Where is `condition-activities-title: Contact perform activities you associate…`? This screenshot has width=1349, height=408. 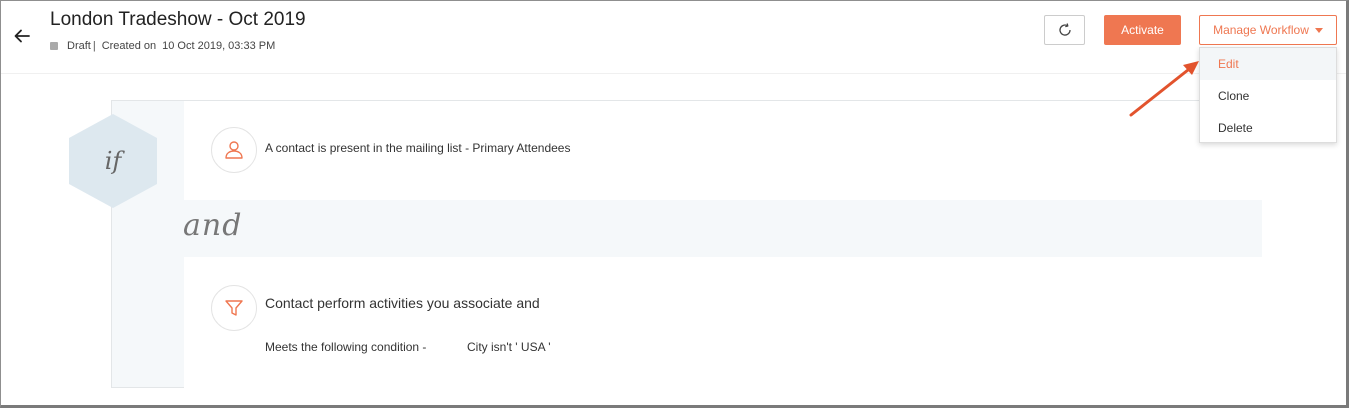
condition-activities-title: Contact perform activities you associate… is located at coordinates (402, 303).